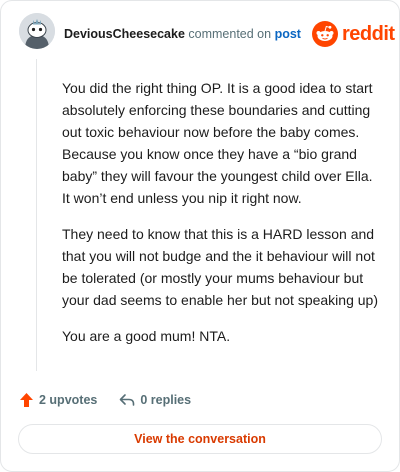 Image resolution: width=400 pixels, height=472 pixels. I want to click on avatar, so click(37, 31).